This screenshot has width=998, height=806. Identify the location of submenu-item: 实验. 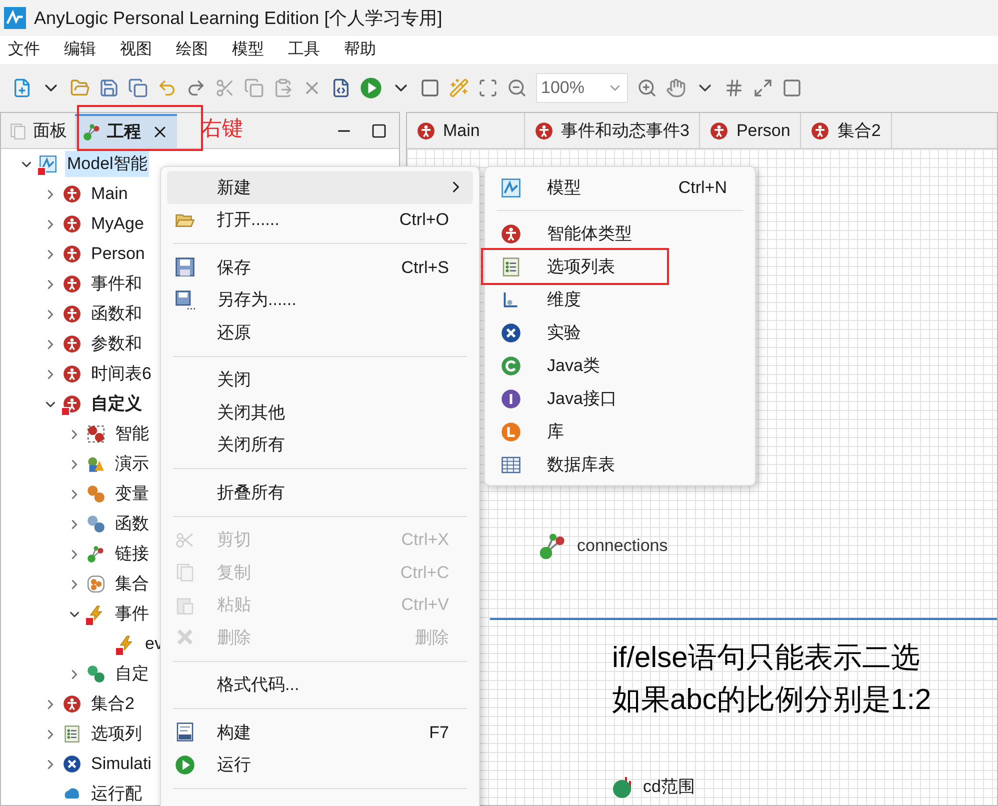
(620, 332).